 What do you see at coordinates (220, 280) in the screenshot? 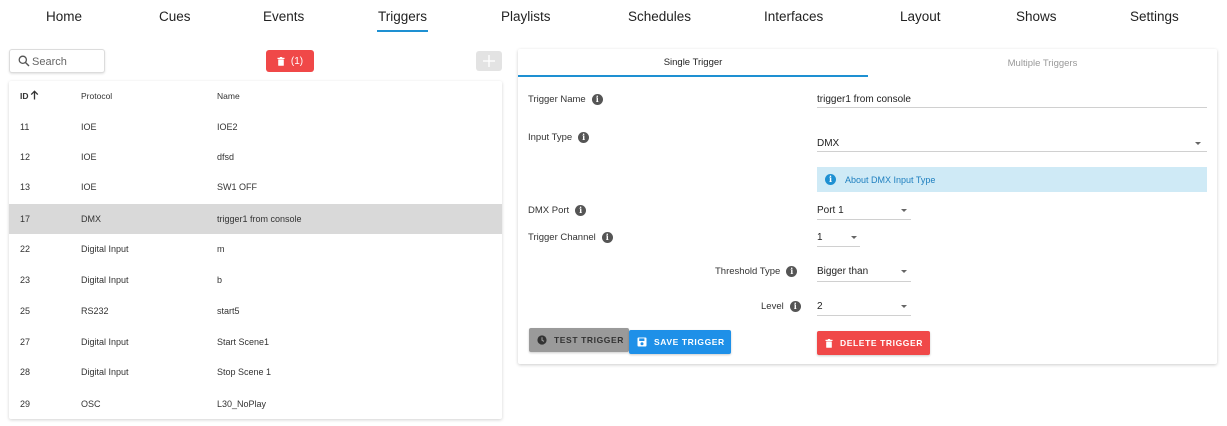
I see `cell-name: b` at bounding box center [220, 280].